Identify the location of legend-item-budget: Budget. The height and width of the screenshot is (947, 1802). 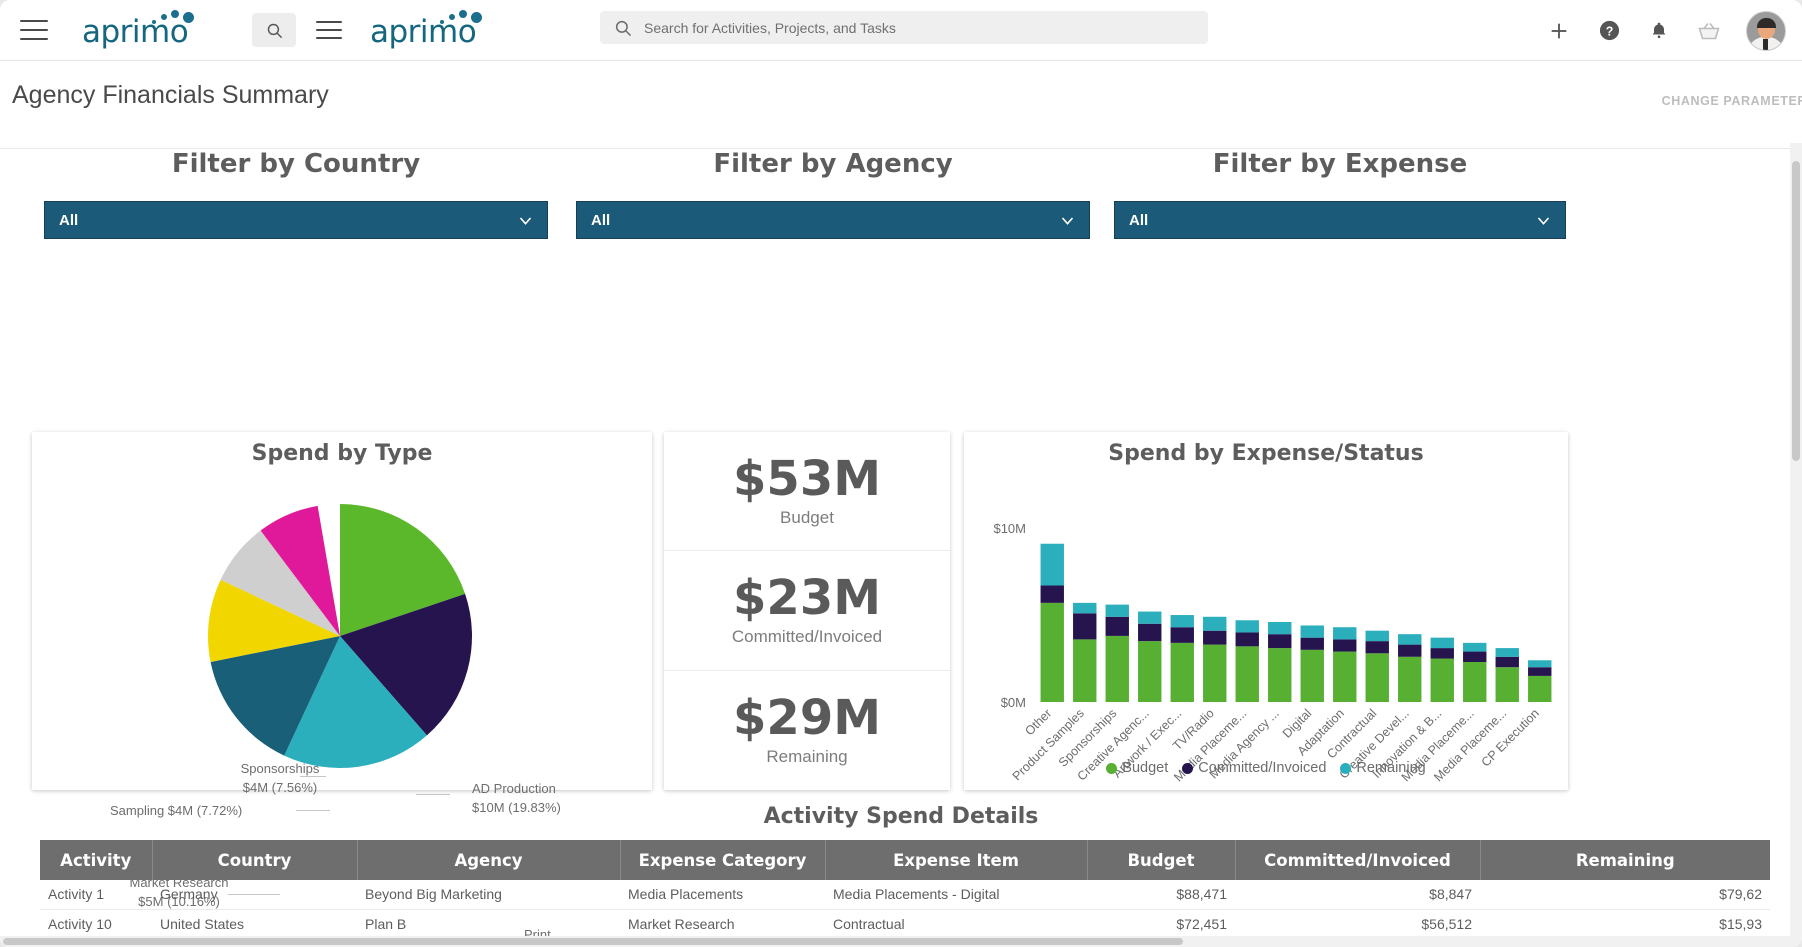
(1137, 768).